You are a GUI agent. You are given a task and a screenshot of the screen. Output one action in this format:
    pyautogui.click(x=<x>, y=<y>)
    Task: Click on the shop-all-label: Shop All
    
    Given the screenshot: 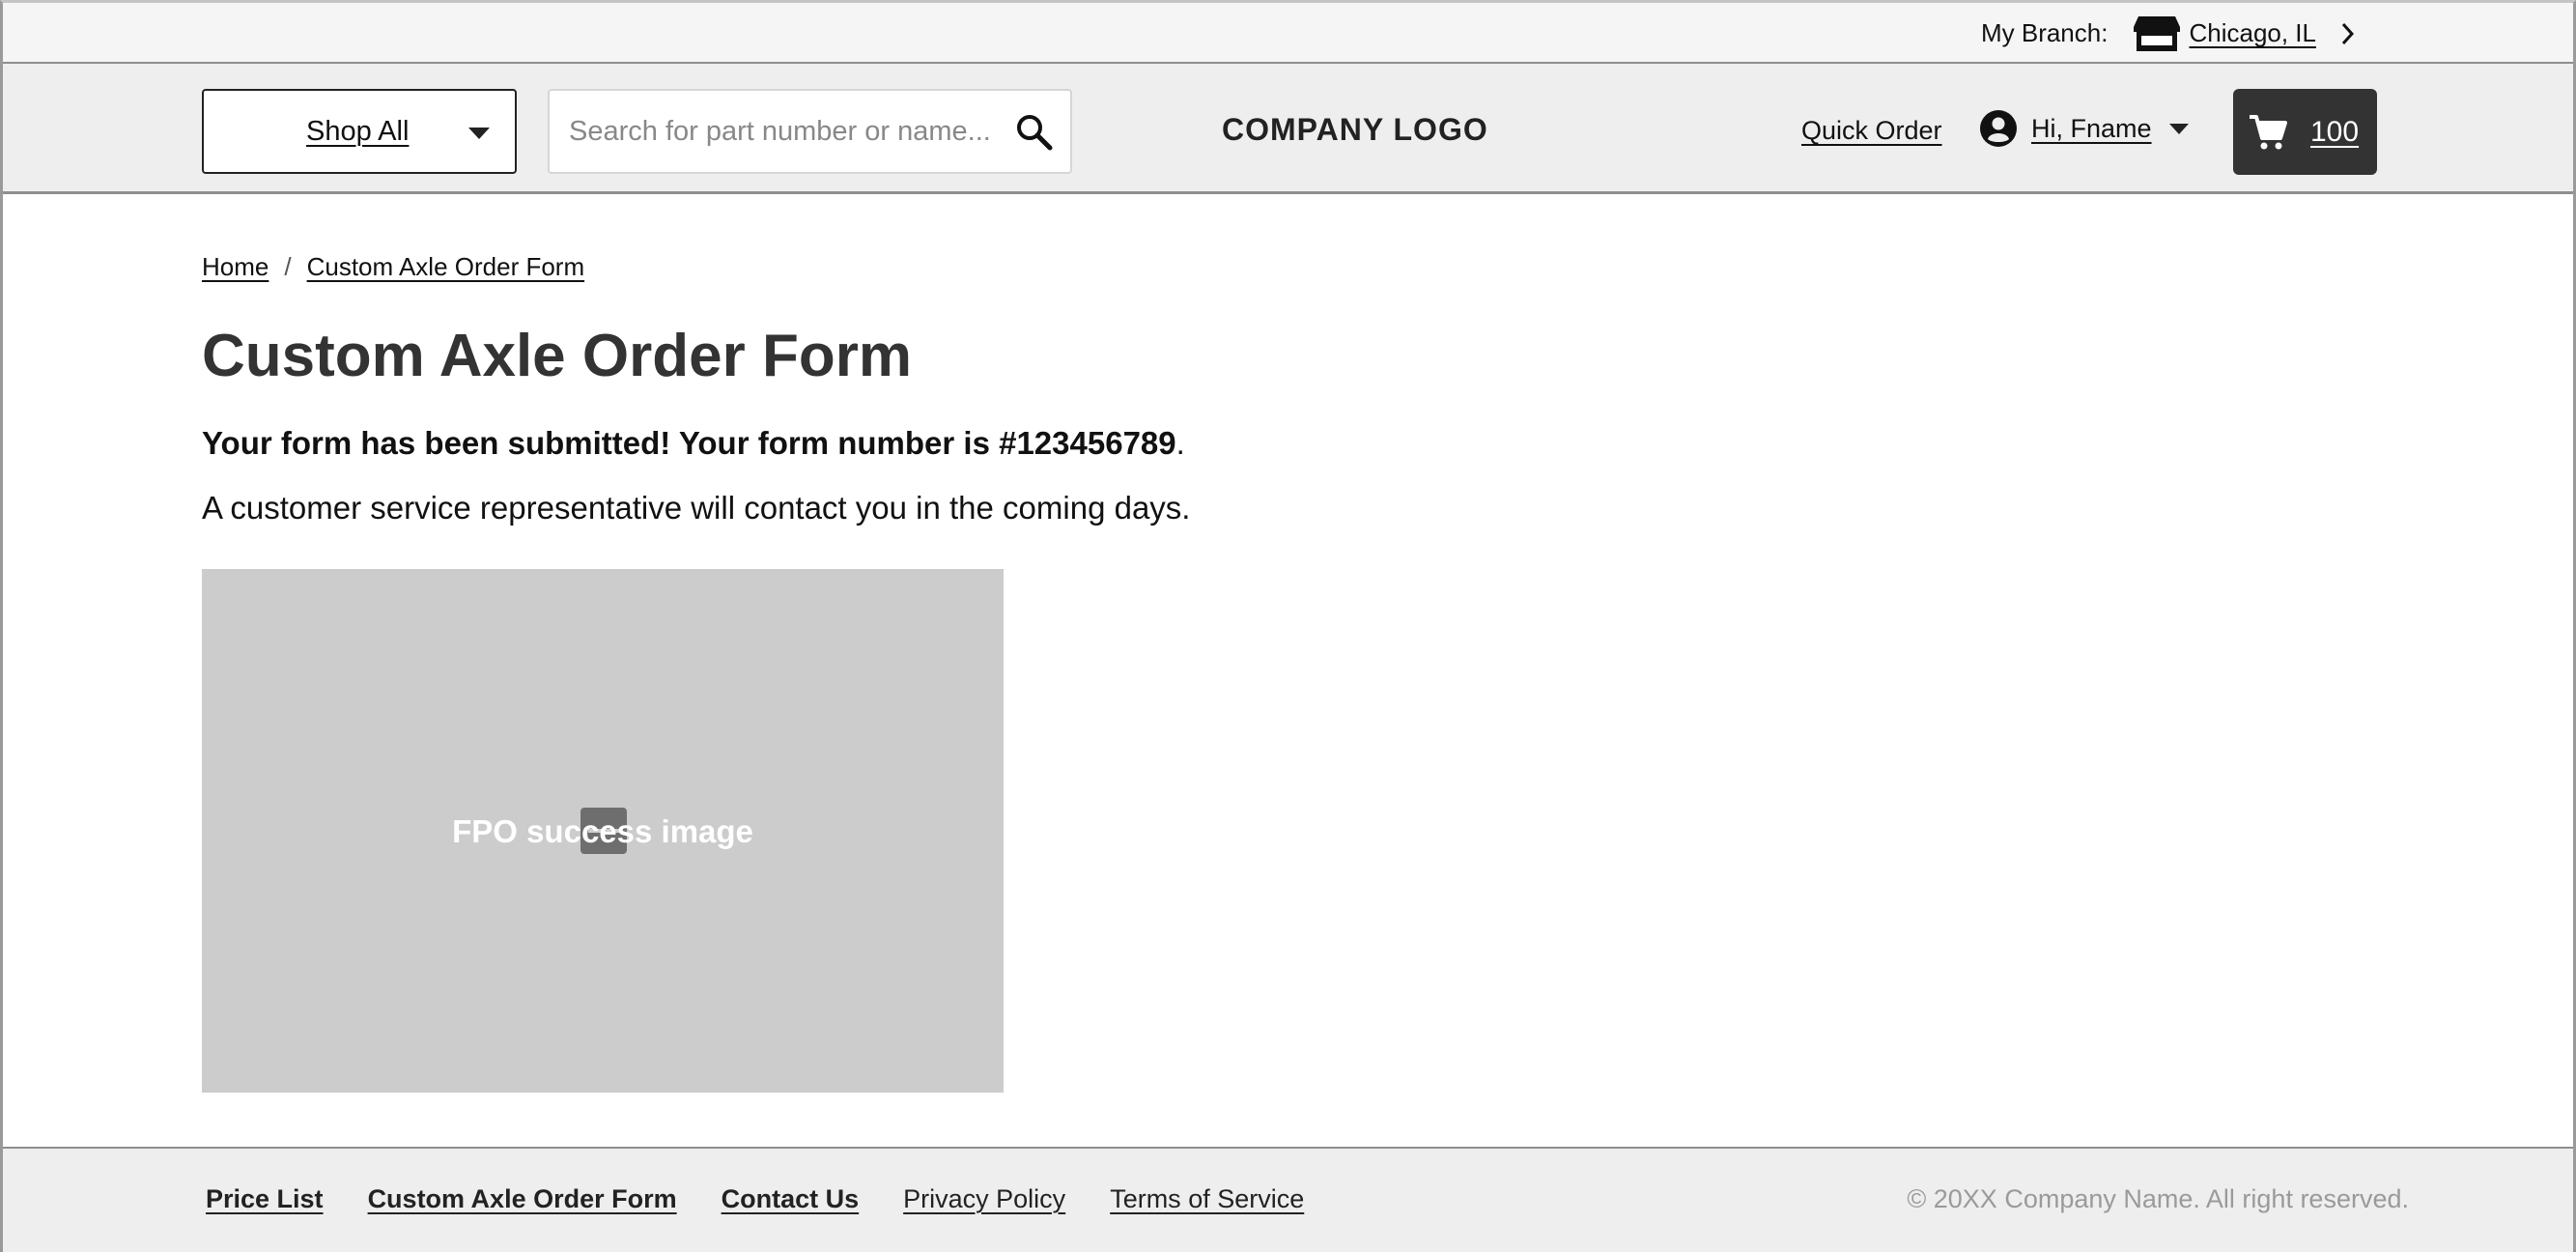 What is the action you would take?
    pyautogui.click(x=358, y=131)
    